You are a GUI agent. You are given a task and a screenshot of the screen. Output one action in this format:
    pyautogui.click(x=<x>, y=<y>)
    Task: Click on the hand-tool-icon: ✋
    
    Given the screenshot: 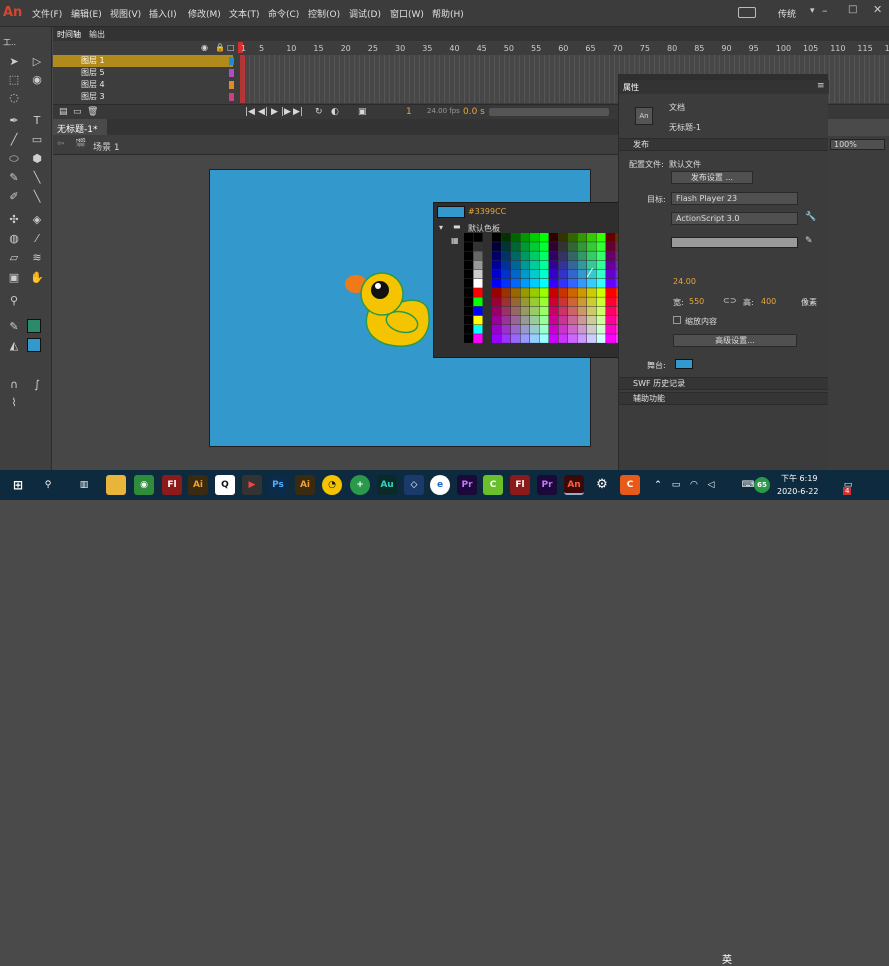 What is the action you would take?
    pyautogui.click(x=37, y=278)
    